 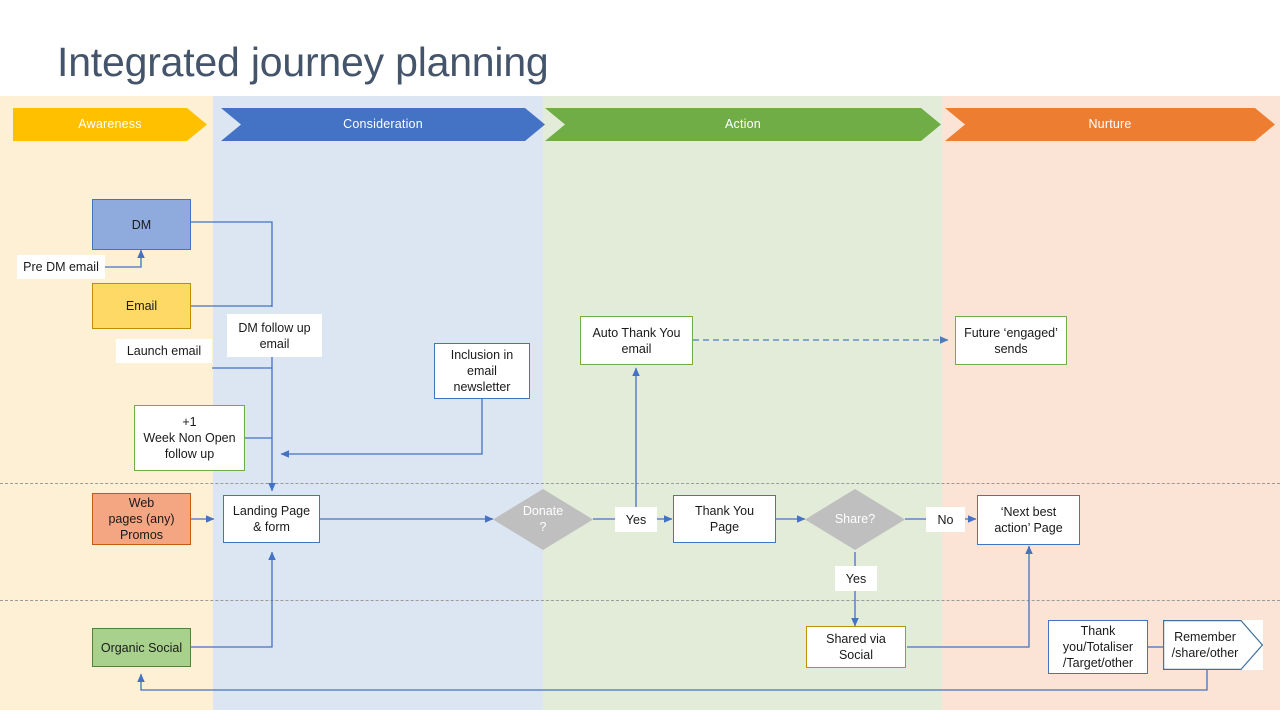 I want to click on label-no-share: No, so click(x=945, y=519).